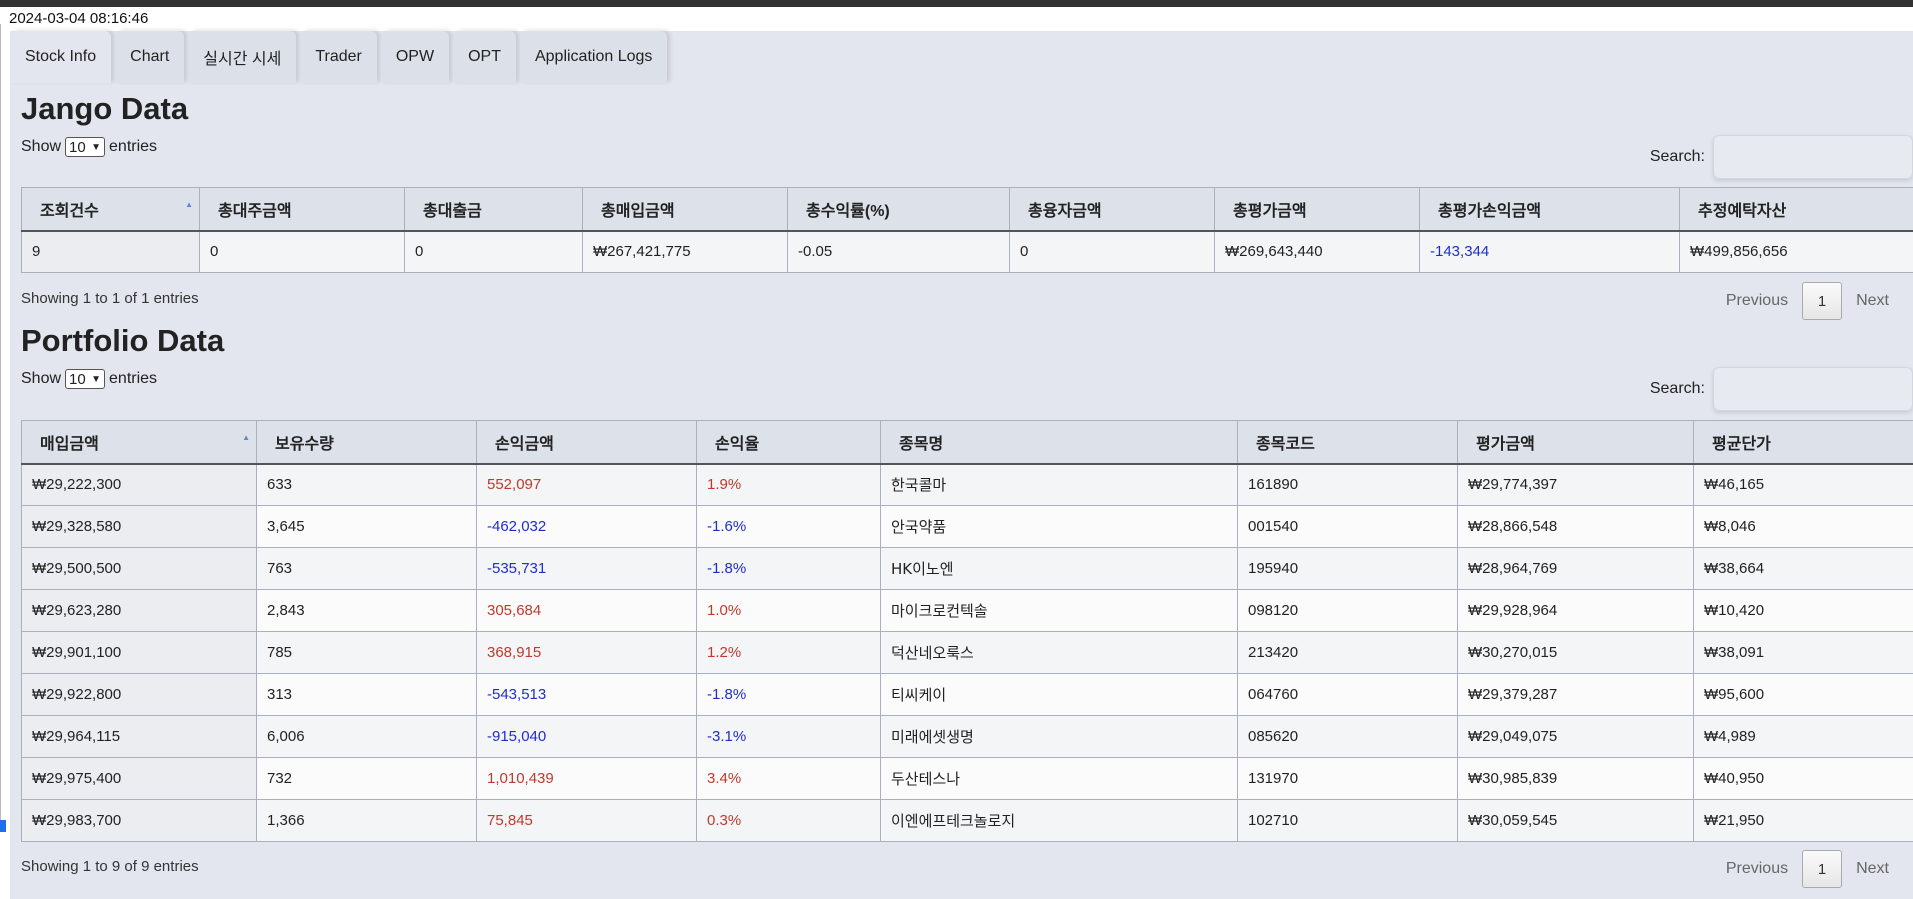  What do you see at coordinates (788, 610) in the screenshot?
I see `table-cell: 1.0%` at bounding box center [788, 610].